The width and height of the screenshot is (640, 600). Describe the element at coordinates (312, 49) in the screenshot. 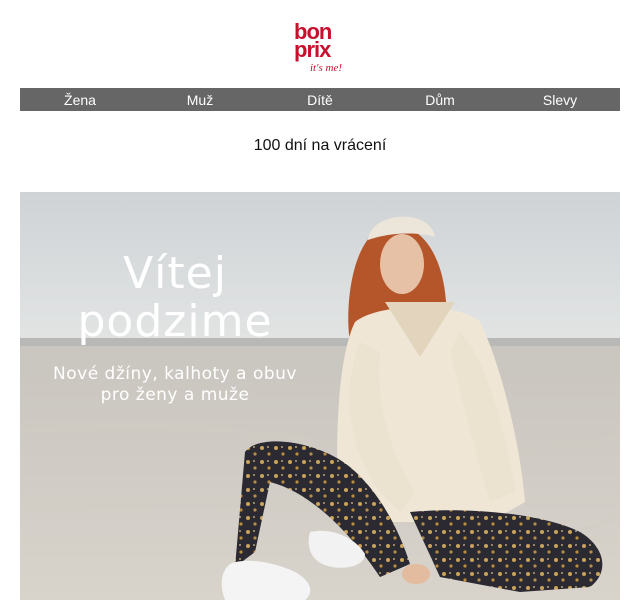

I see `logo-text-prix: prix` at that location.